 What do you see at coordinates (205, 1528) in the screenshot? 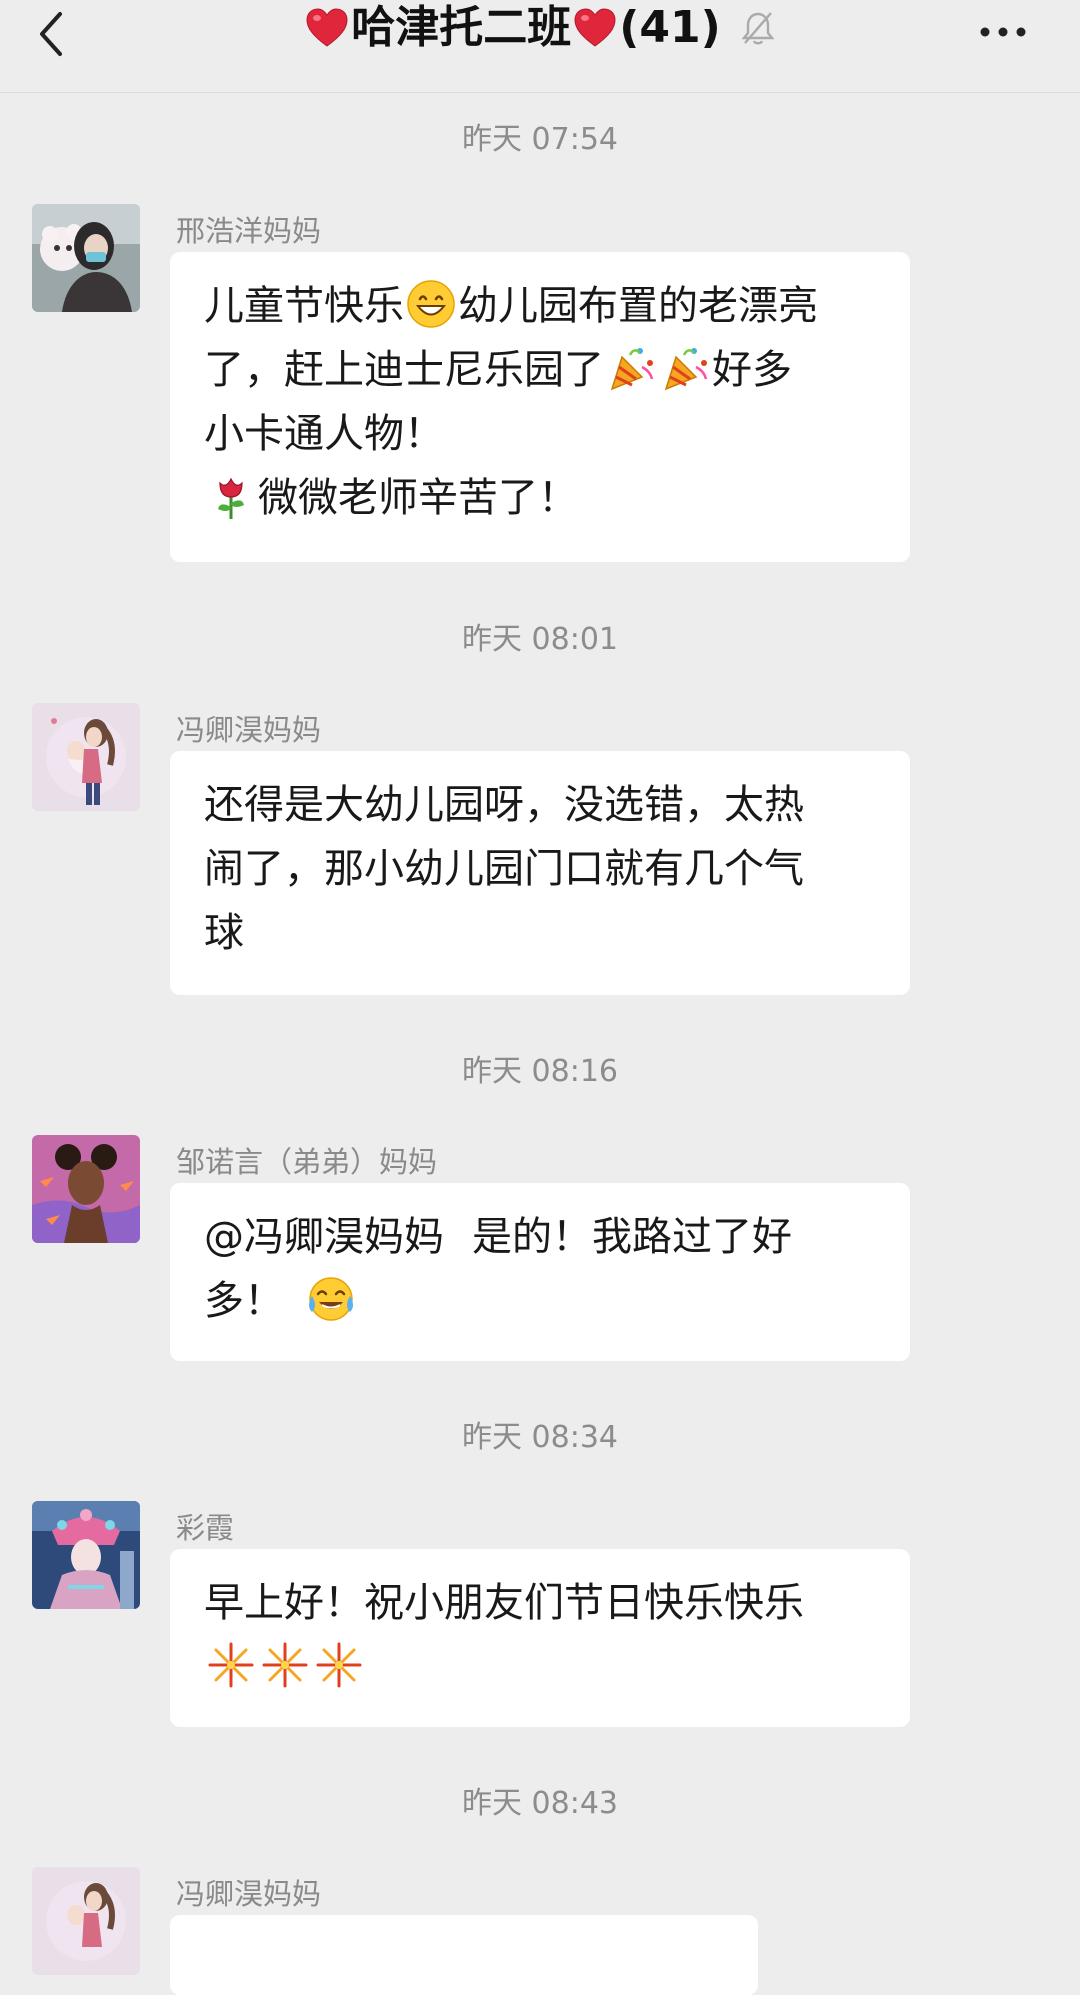
I see `sender-name: 彩霞` at bounding box center [205, 1528].